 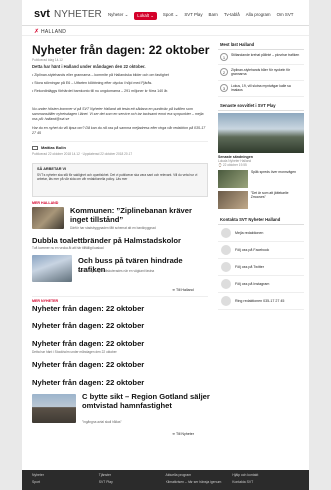 What do you see at coordinates (102, 422) in the screenshot?
I see `news-item-sub: ”Ingångna avtal skall hållas”` at bounding box center [102, 422].